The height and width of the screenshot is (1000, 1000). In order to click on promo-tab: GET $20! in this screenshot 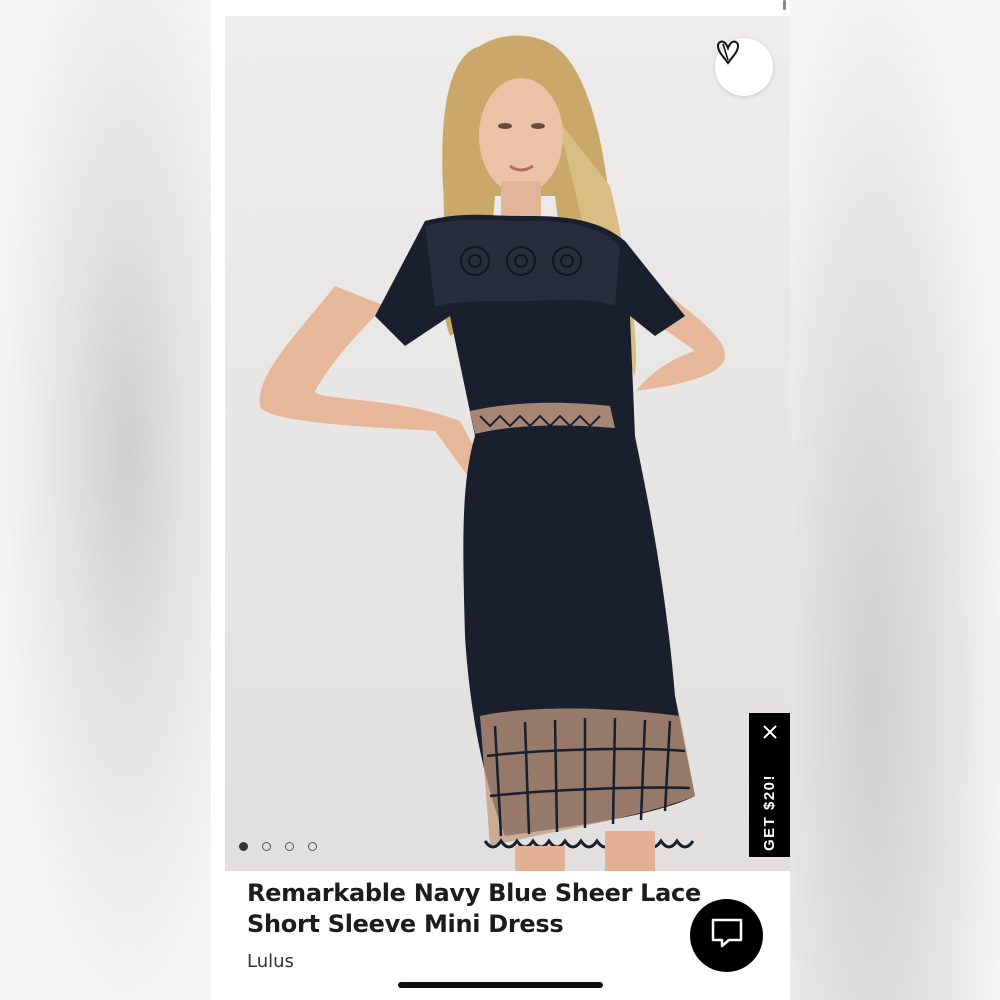, I will do `click(769, 785)`.